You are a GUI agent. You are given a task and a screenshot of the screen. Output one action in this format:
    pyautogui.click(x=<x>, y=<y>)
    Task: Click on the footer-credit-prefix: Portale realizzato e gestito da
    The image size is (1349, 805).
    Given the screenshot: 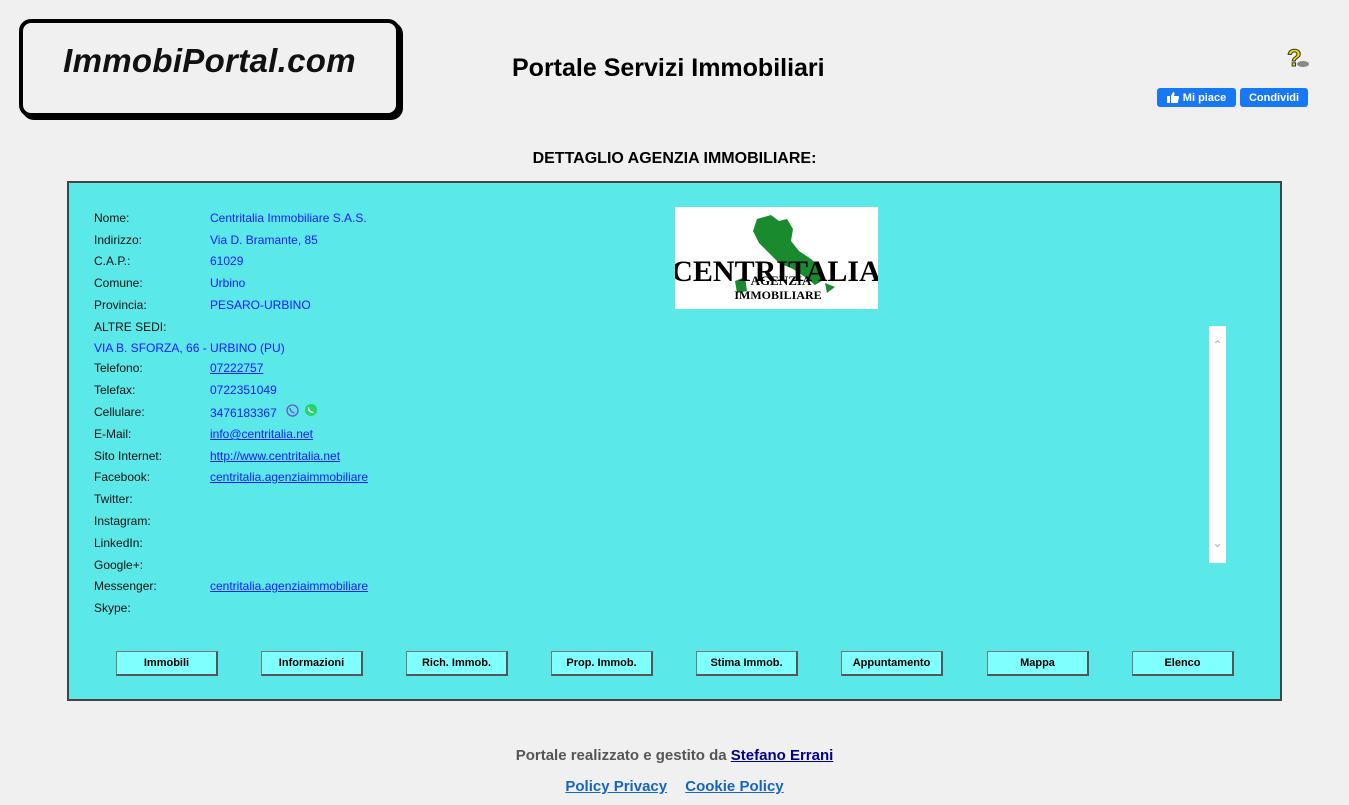 What is the action you would take?
    pyautogui.click(x=621, y=755)
    